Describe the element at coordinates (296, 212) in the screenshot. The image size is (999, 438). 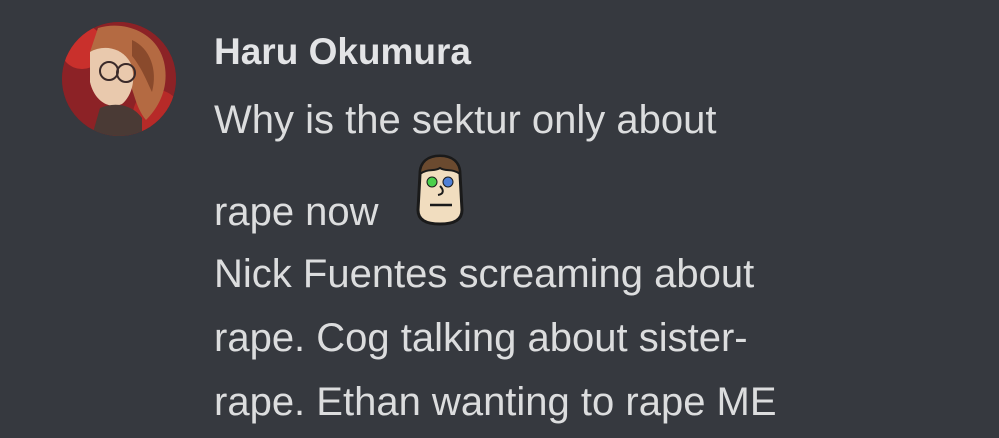
I see `message-line: rape now` at that location.